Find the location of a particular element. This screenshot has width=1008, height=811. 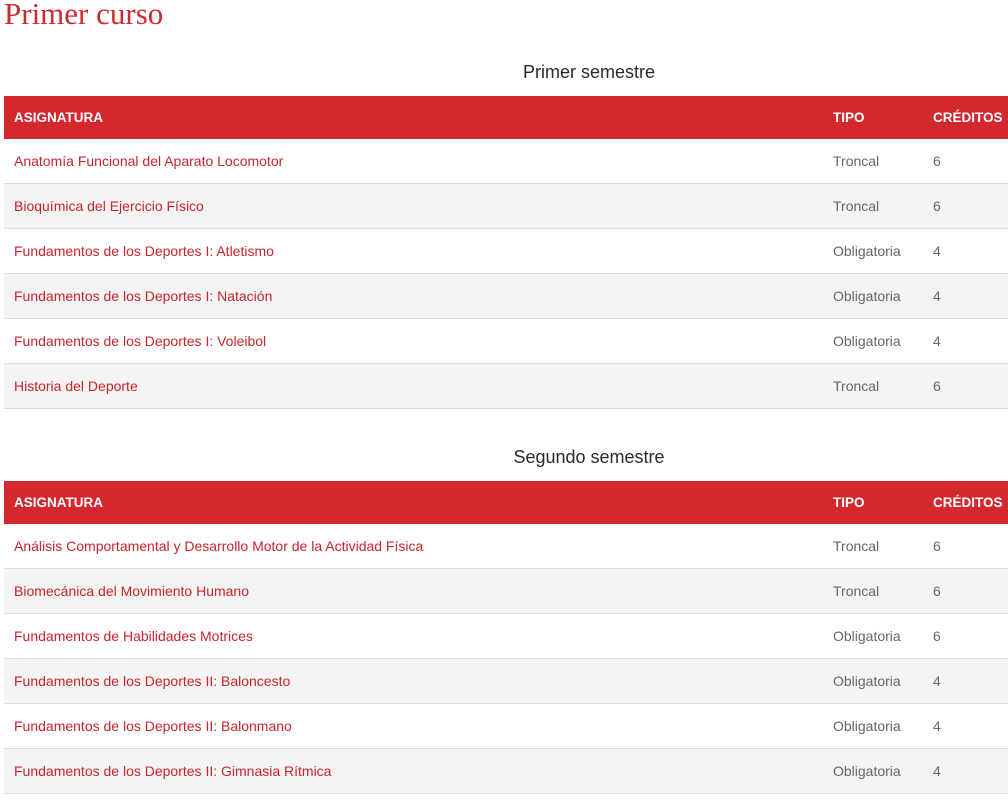

subject-link: Fundamentos de los Deportes I: Natación is located at coordinates (143, 296).